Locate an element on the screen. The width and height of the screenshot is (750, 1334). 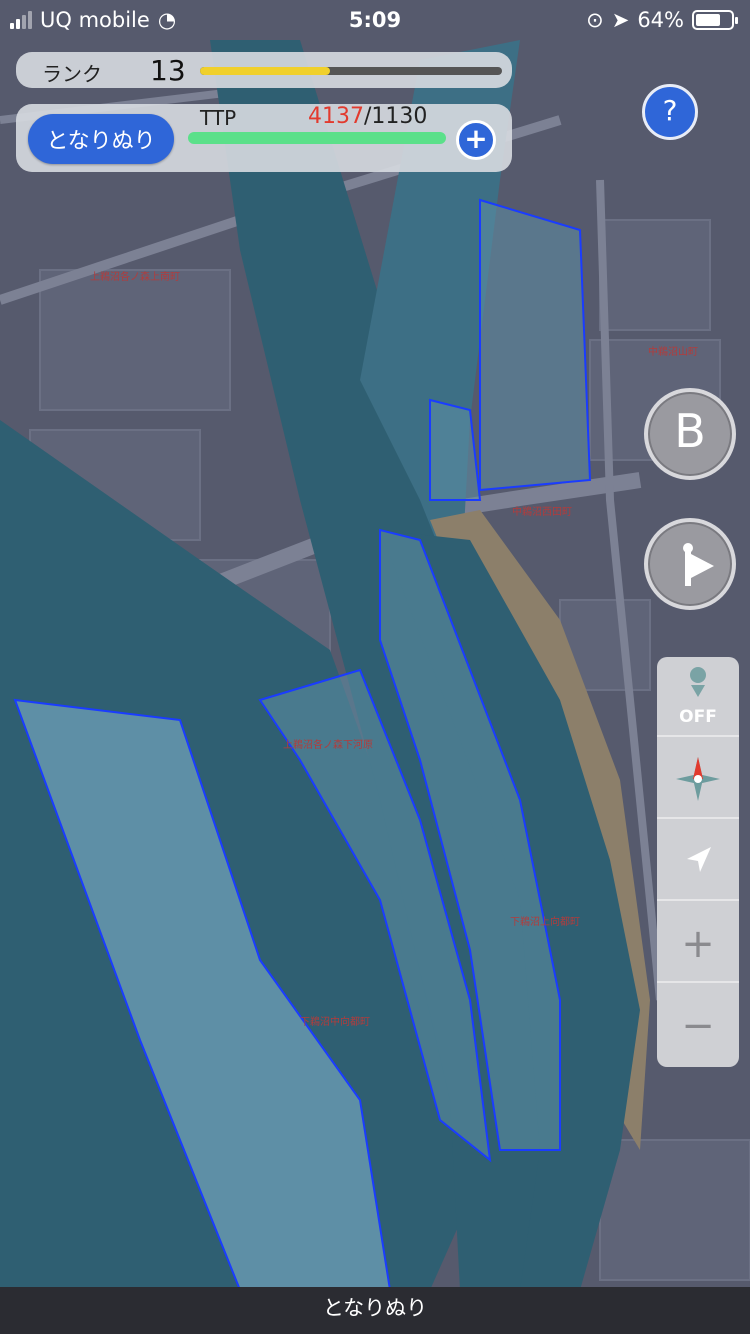
map-label: 下鵜沼中向都町 is located at coordinates (335, 1021).